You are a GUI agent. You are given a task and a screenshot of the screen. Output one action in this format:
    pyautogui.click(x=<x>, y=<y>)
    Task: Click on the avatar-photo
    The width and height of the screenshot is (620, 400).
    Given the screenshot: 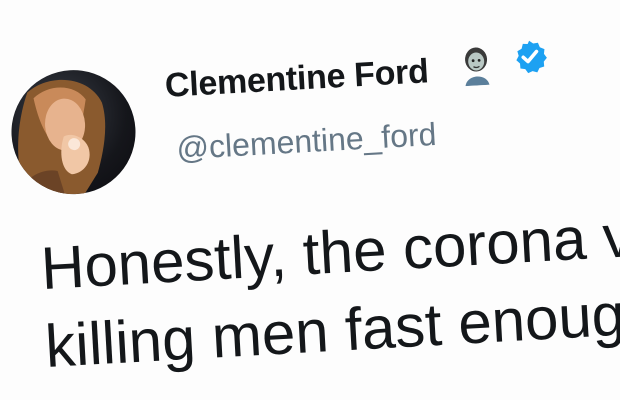 What is the action you would take?
    pyautogui.click(x=60, y=138)
    